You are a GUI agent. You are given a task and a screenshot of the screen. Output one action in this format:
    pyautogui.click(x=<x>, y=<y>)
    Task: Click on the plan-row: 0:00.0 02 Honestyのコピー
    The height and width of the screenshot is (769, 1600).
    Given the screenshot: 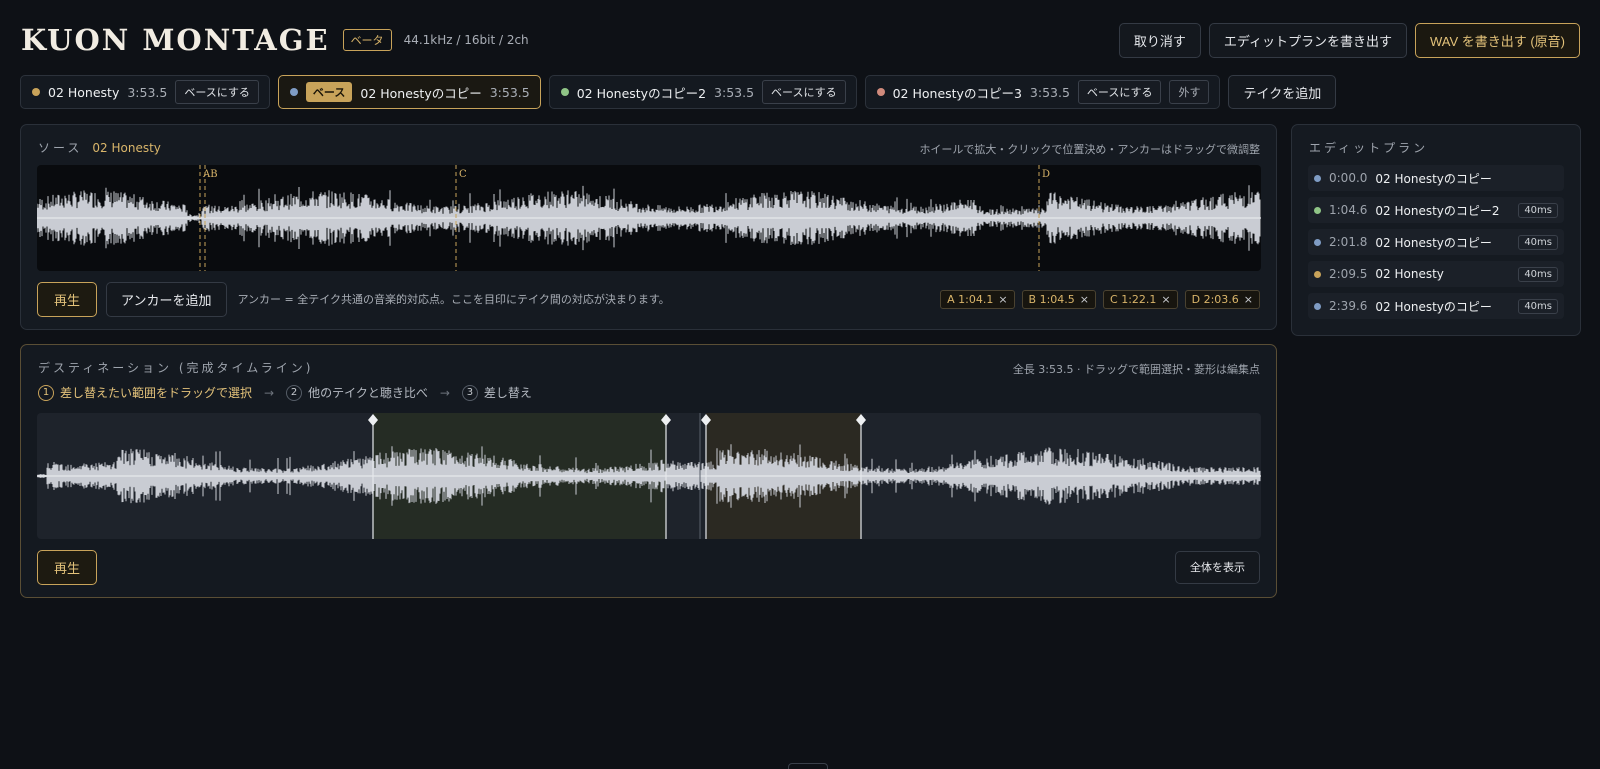 What is the action you would take?
    pyautogui.click(x=1436, y=178)
    